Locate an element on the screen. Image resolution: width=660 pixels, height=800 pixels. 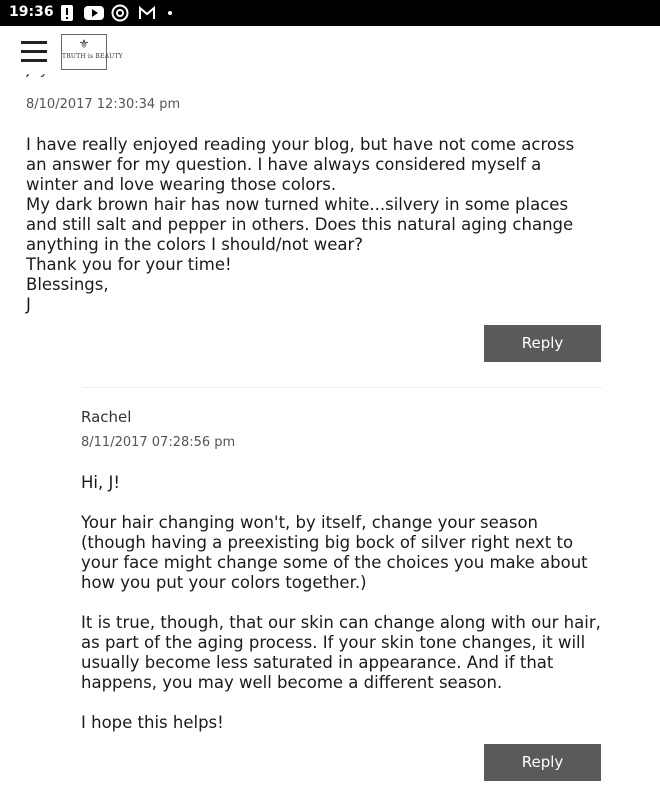
dot-icon is located at coordinates (175, 13).